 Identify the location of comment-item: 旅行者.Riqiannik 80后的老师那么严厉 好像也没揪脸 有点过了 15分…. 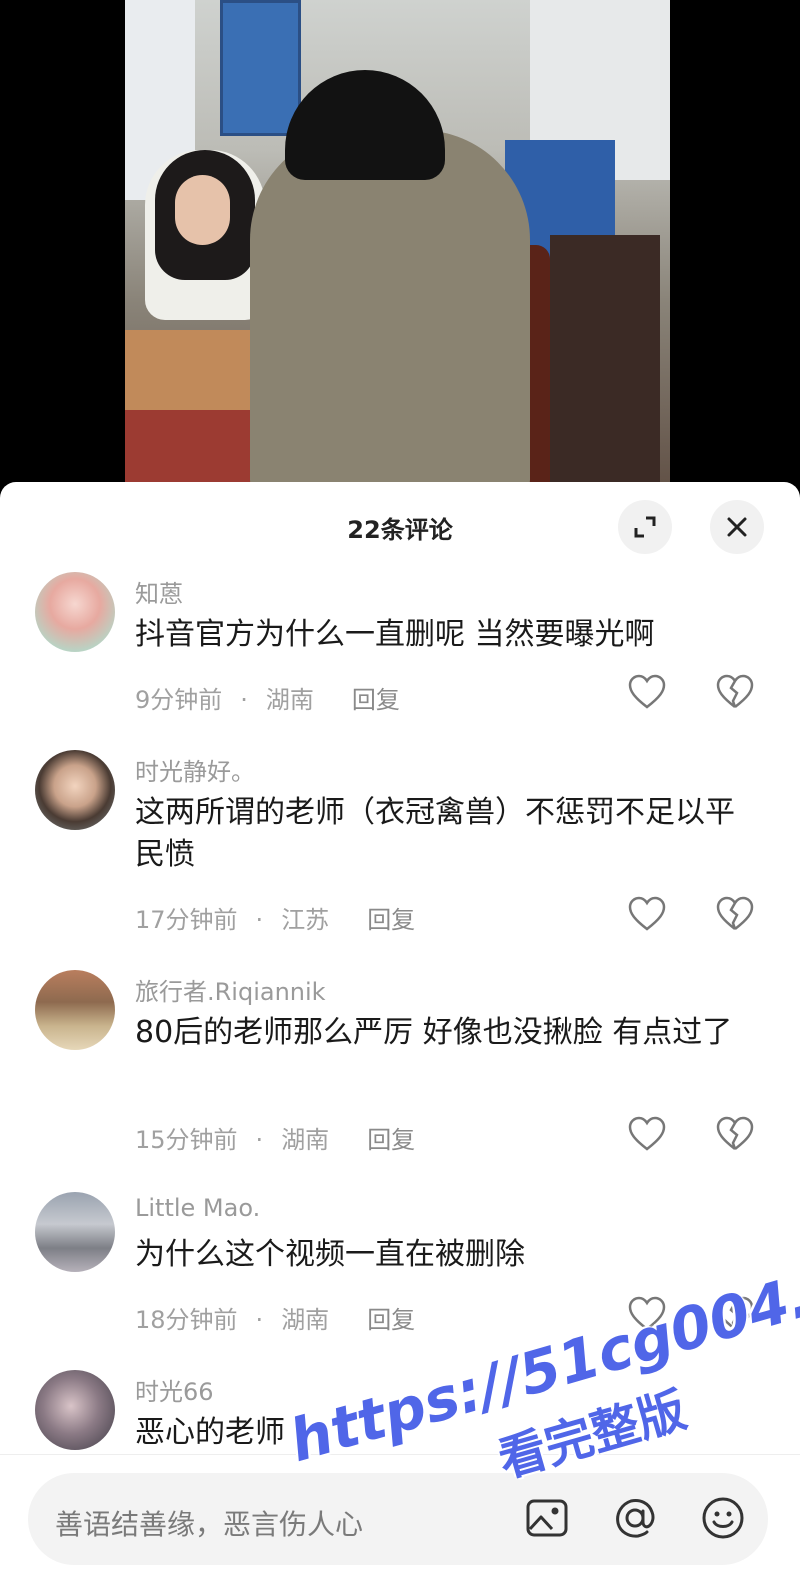
(400, 1070).